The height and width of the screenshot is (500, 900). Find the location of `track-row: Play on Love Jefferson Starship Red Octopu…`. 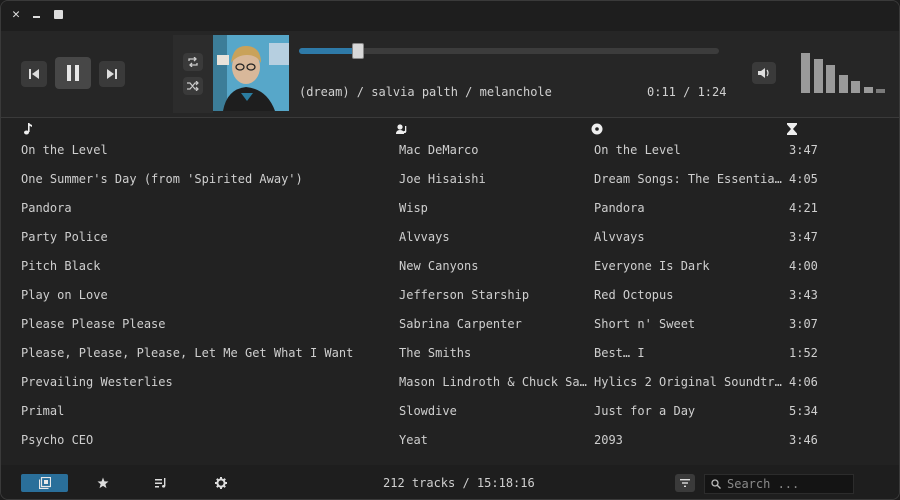

track-row: Play on Love Jefferson Starship Red Octopu… is located at coordinates (450, 295).